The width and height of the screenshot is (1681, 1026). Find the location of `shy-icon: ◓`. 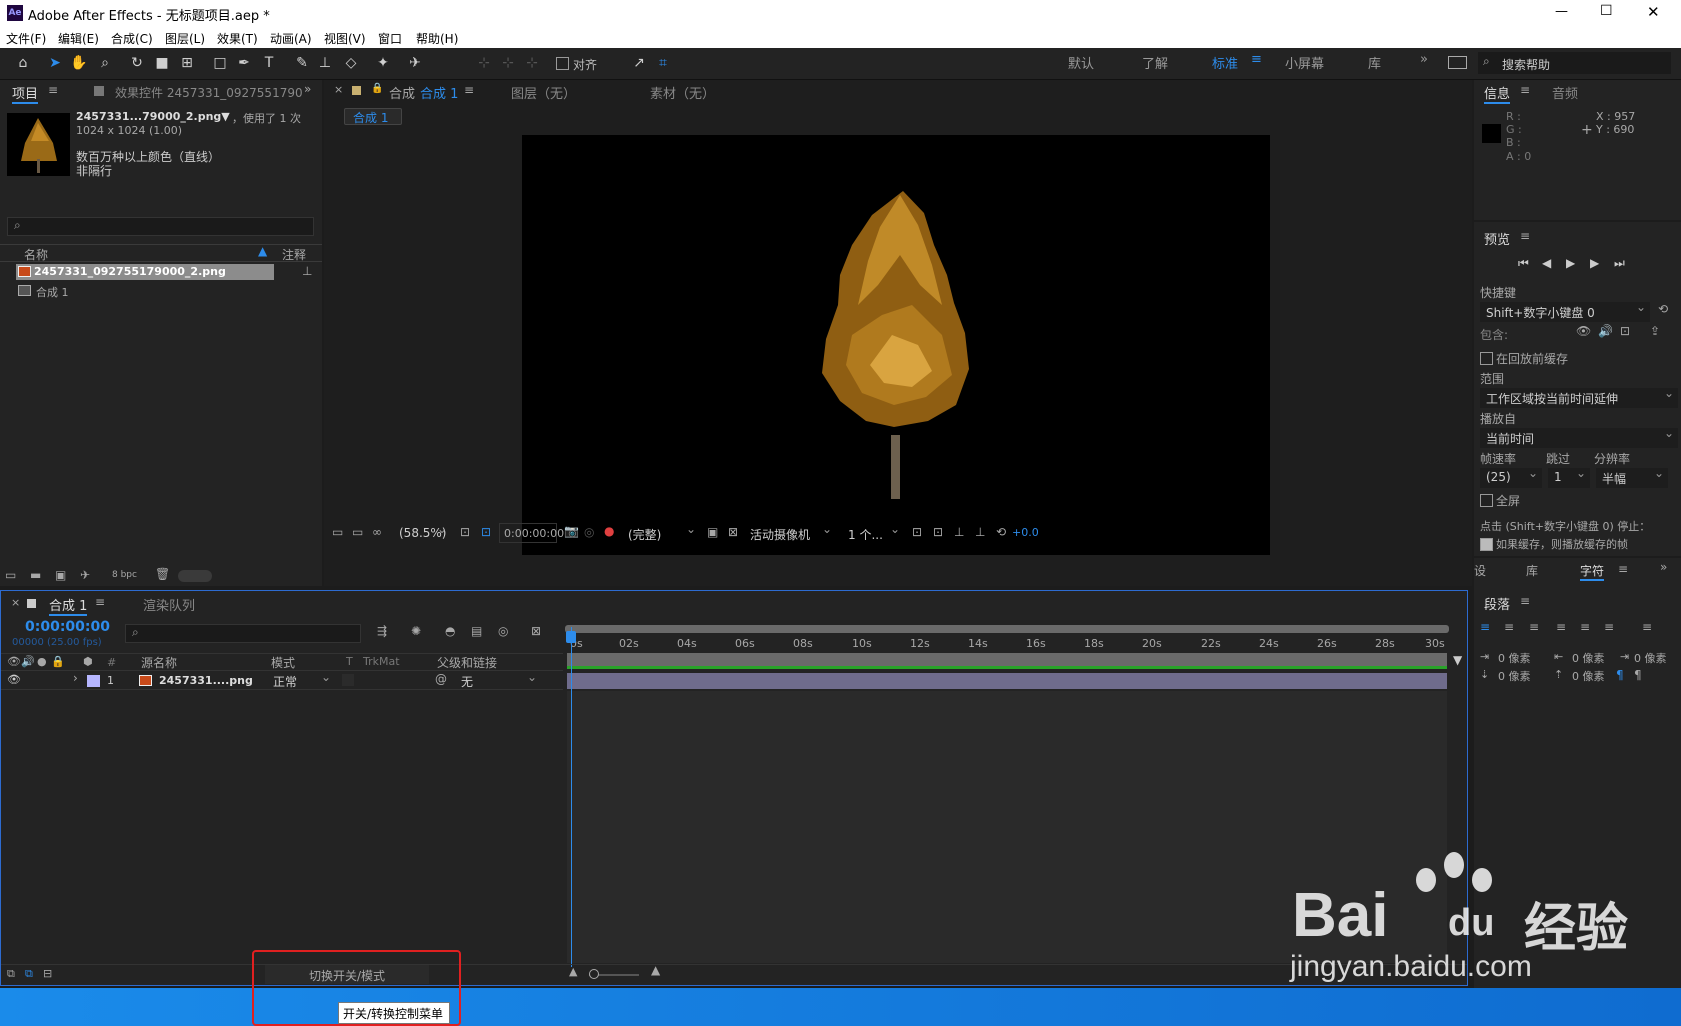

shy-icon: ◓ is located at coordinates (450, 631).